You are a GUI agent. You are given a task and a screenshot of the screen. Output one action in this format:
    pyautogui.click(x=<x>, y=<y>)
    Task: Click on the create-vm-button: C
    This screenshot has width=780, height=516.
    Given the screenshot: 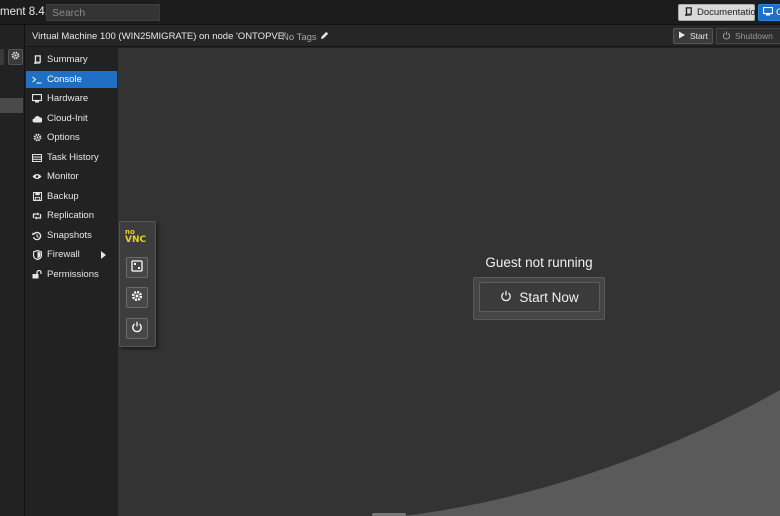 What is the action you would take?
    pyautogui.click(x=769, y=12)
    